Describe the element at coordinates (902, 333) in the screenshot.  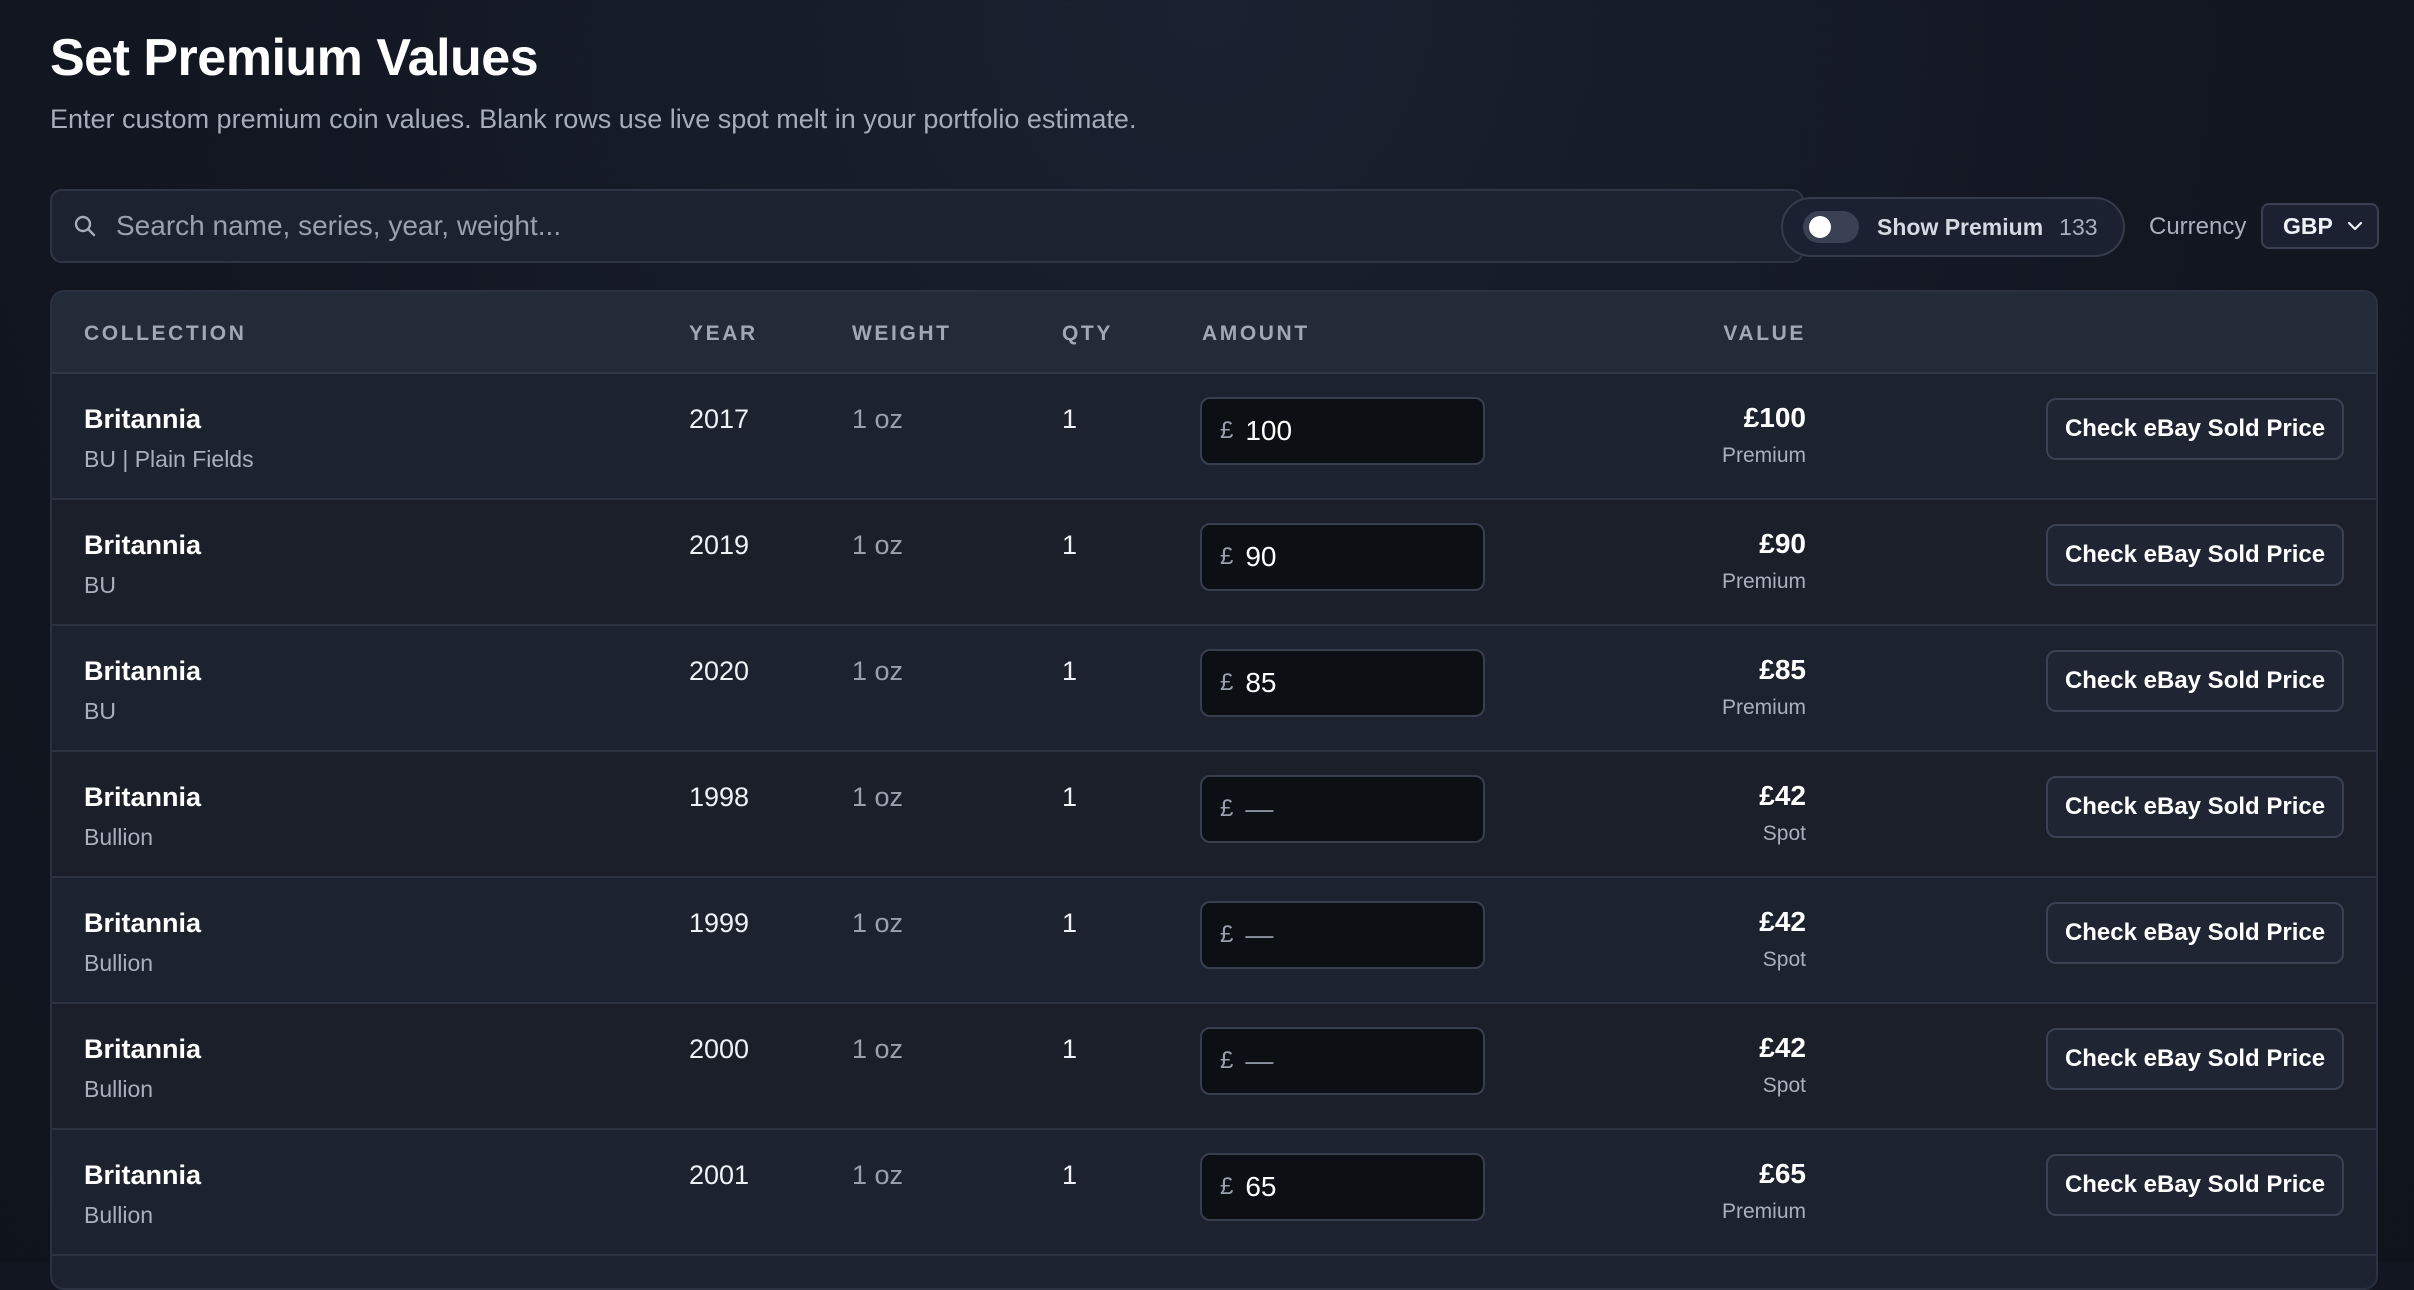
I see `column-header-weight: WEIGHT` at that location.